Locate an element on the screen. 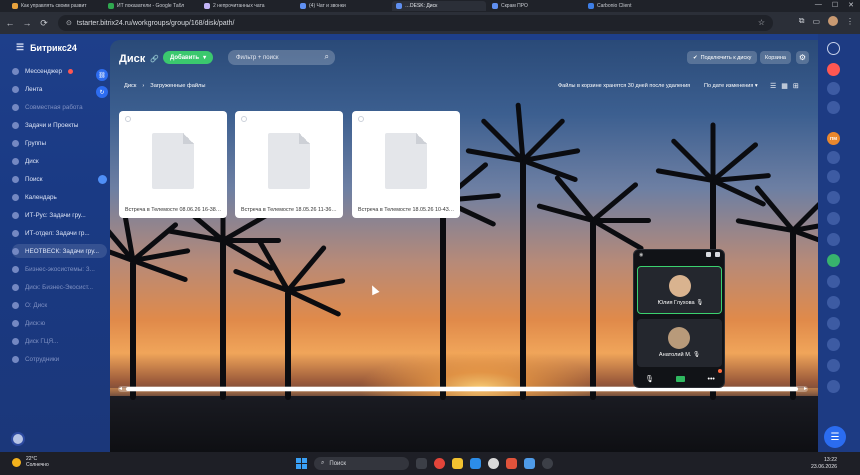  search-icon: ⌕ is located at coordinates (327, 57).